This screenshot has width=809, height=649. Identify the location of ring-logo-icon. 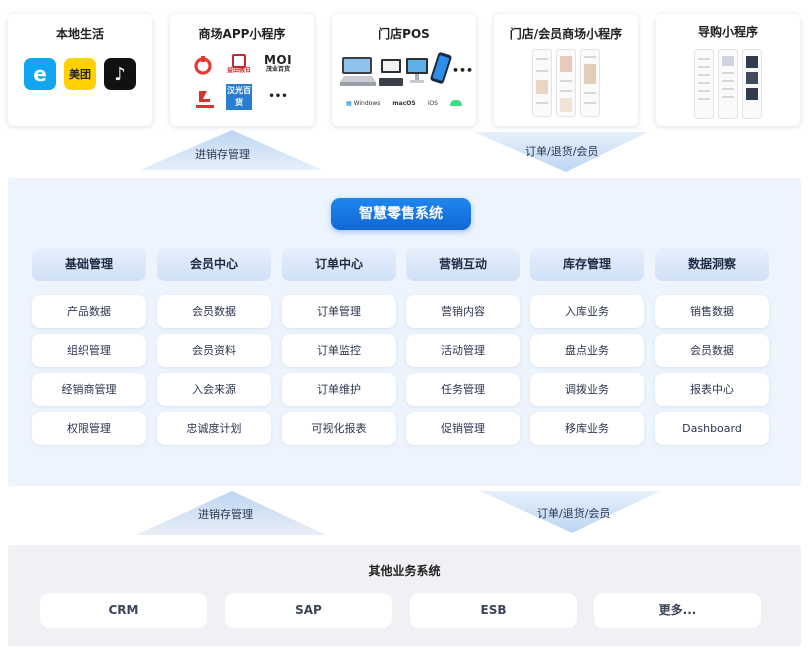
(203, 65).